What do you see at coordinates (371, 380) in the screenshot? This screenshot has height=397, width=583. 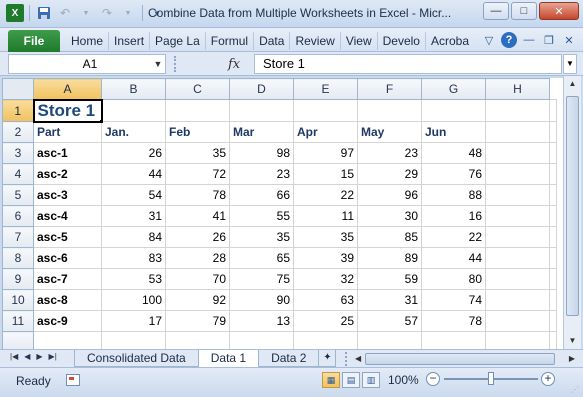 I see `page-break-view-icon: ▥` at bounding box center [371, 380].